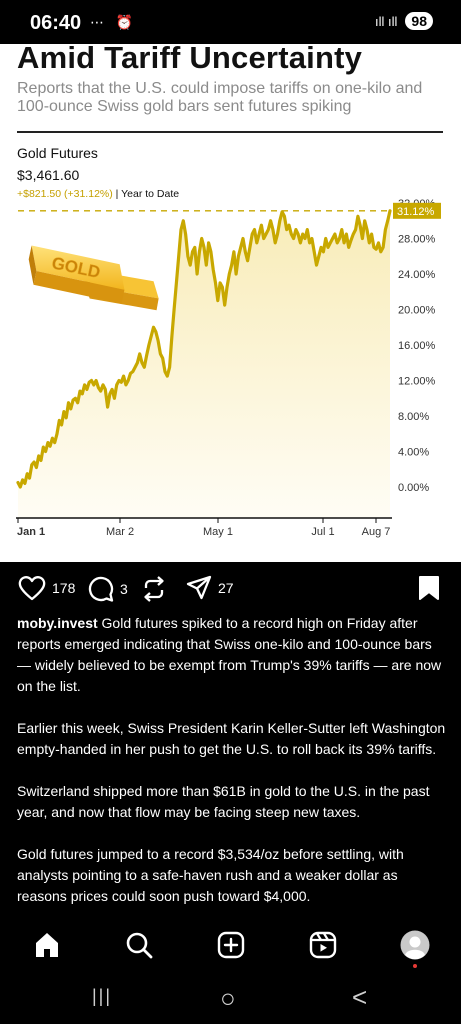  I want to click on search-icon, so click(139, 945).